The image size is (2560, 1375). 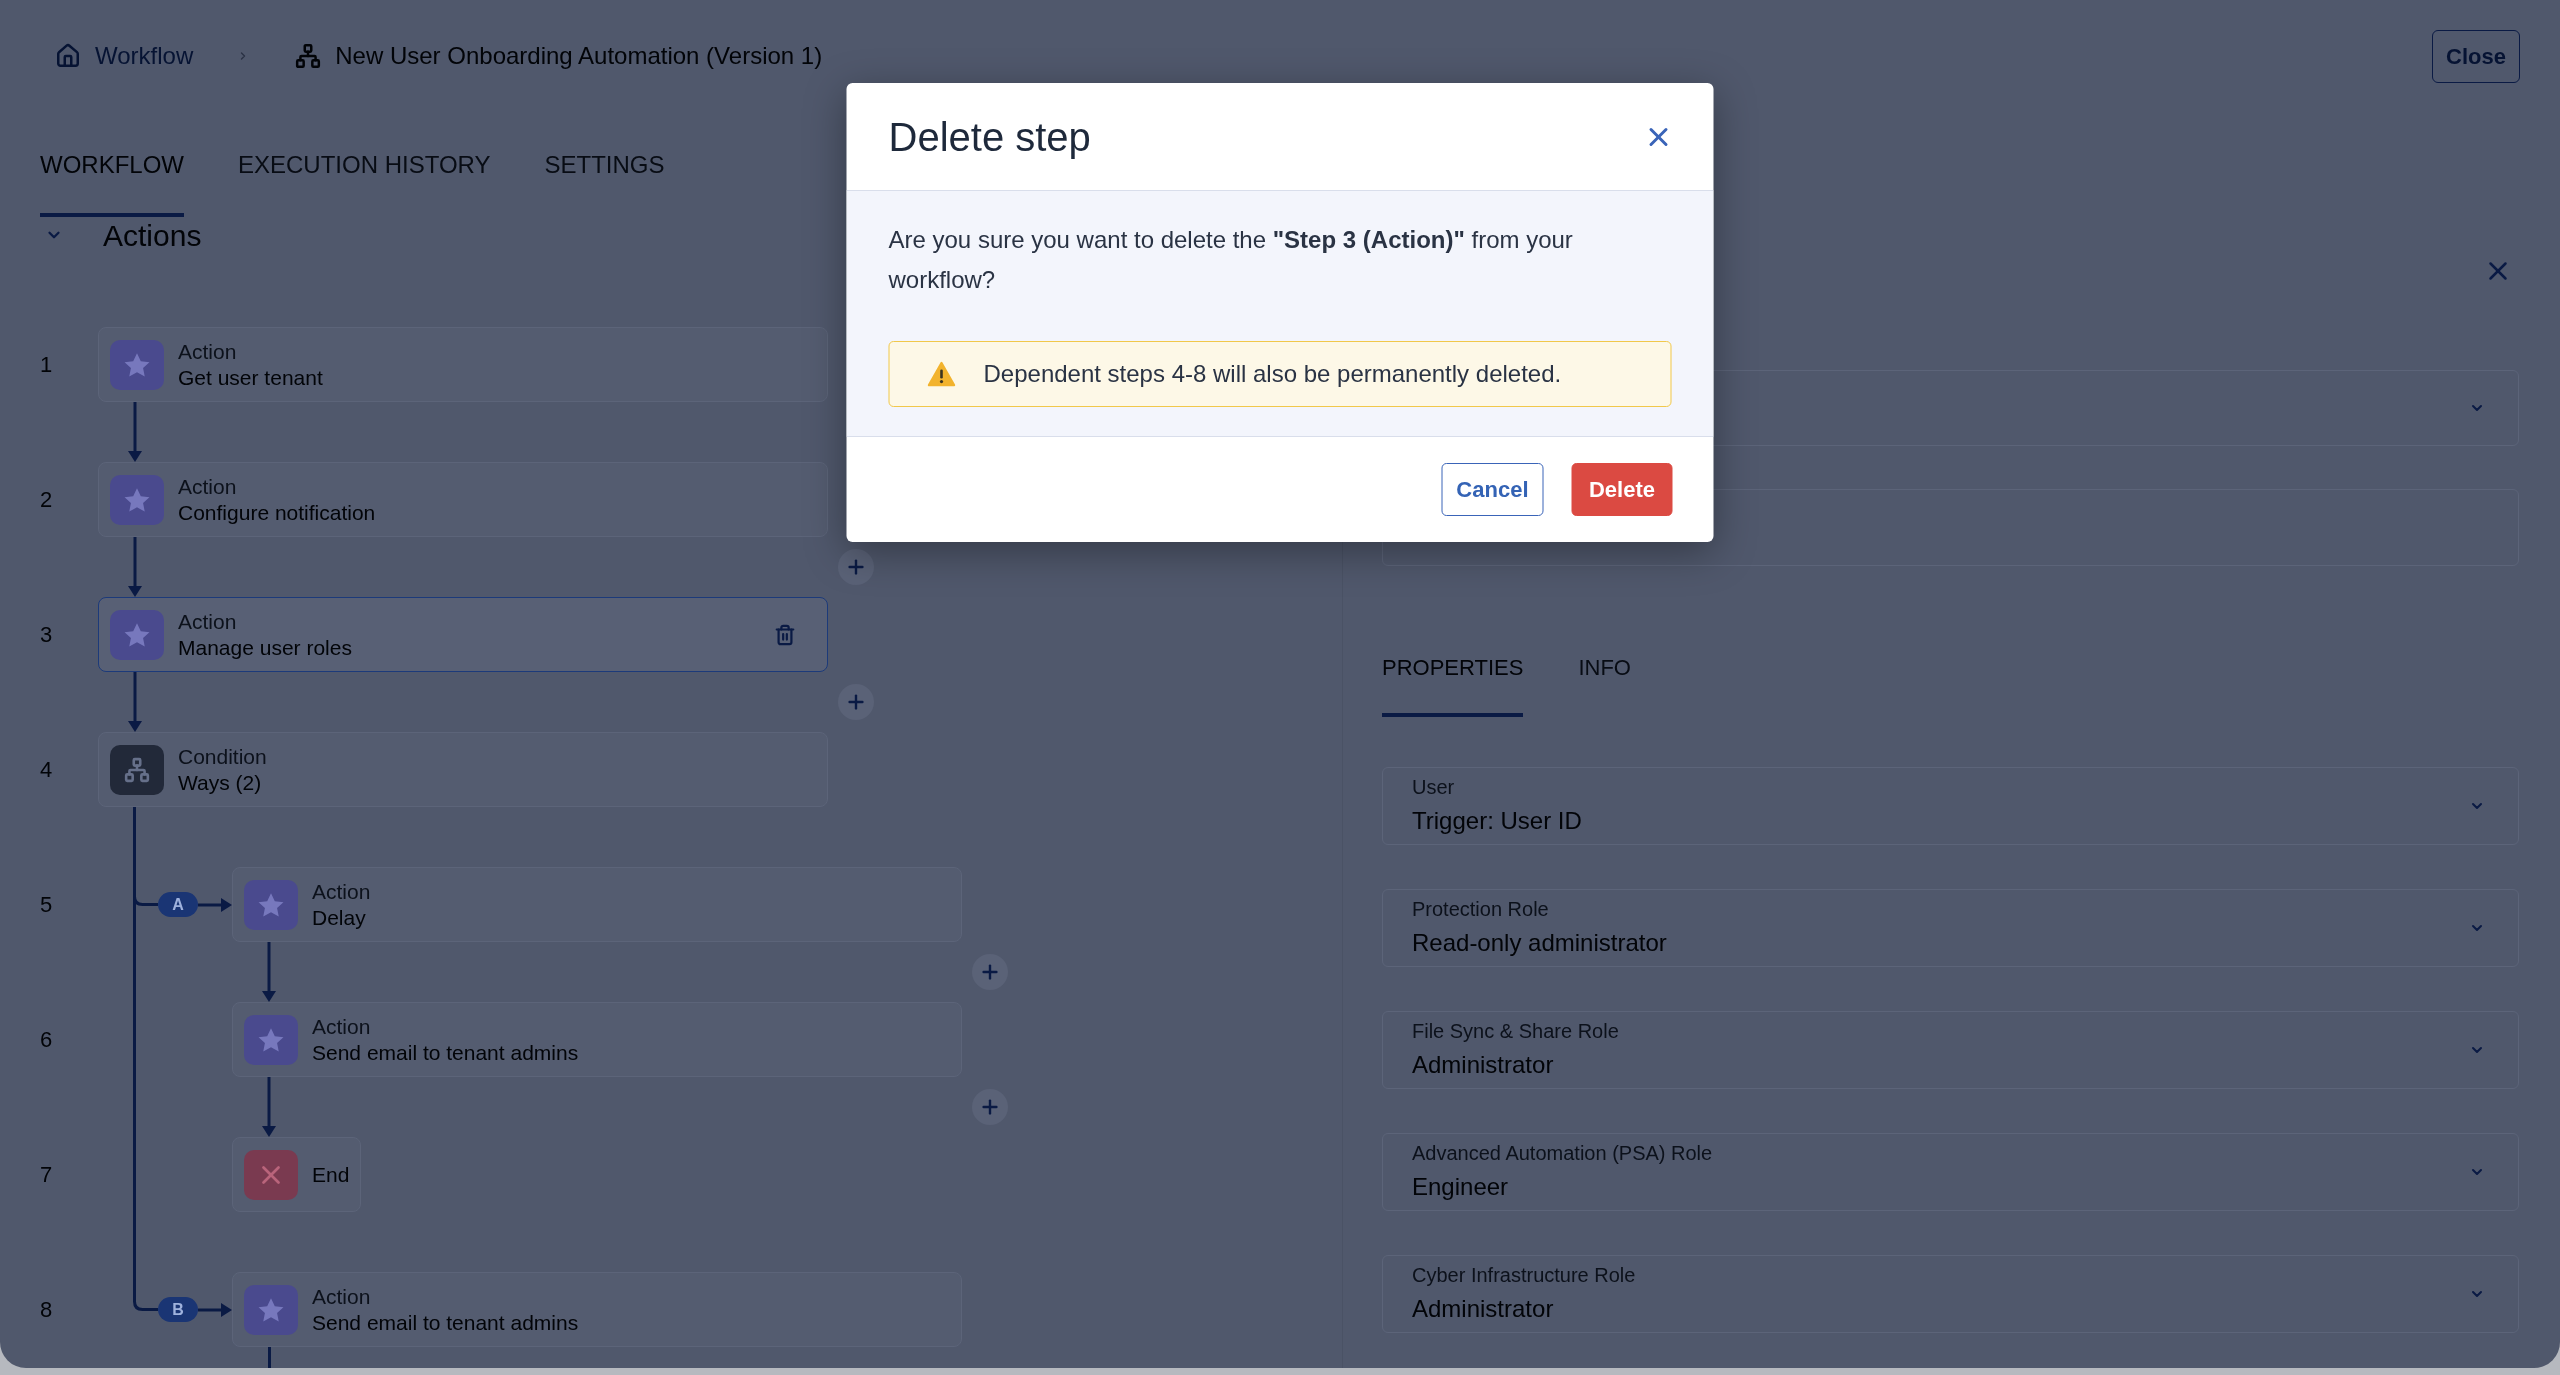 What do you see at coordinates (46, 1310) in the screenshot?
I see `step-number: 8` at bounding box center [46, 1310].